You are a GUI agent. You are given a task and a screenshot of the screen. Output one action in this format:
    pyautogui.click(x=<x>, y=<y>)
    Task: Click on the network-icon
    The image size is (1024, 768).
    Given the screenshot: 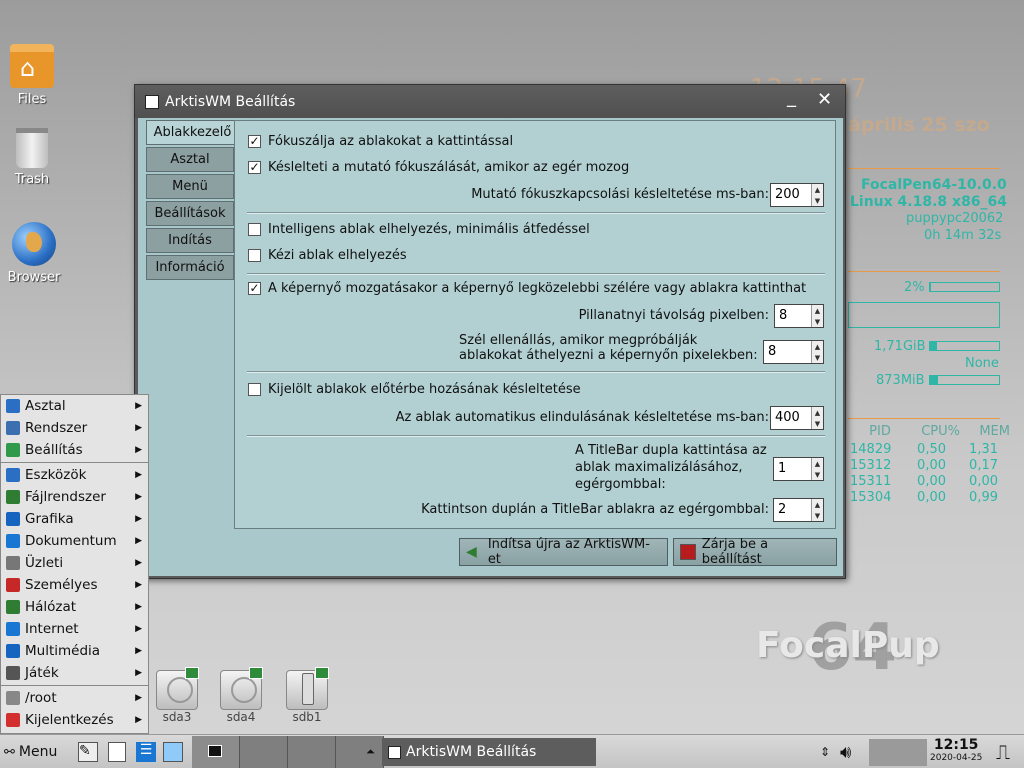 What is the action you would take?
    pyautogui.click(x=13, y=607)
    